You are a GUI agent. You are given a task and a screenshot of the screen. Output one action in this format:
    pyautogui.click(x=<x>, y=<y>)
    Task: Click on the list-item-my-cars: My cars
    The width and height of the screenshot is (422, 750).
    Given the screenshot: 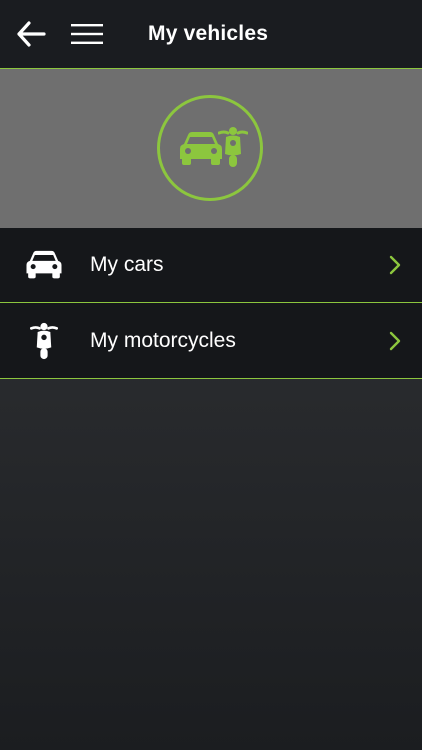 What is the action you would take?
    pyautogui.click(x=211, y=265)
    